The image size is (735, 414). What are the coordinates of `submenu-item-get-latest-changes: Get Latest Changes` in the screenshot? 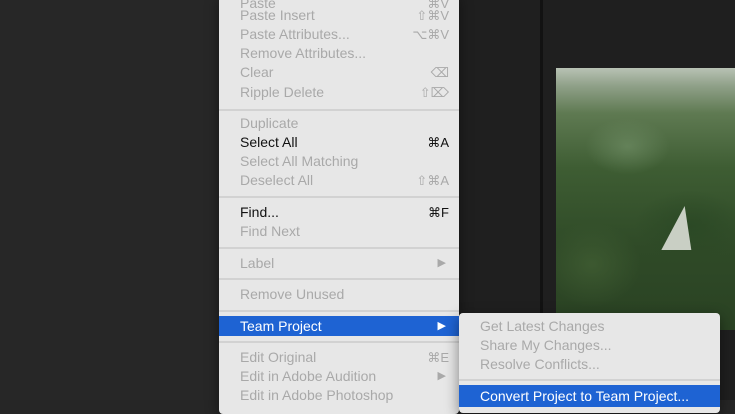 It's located at (589, 326).